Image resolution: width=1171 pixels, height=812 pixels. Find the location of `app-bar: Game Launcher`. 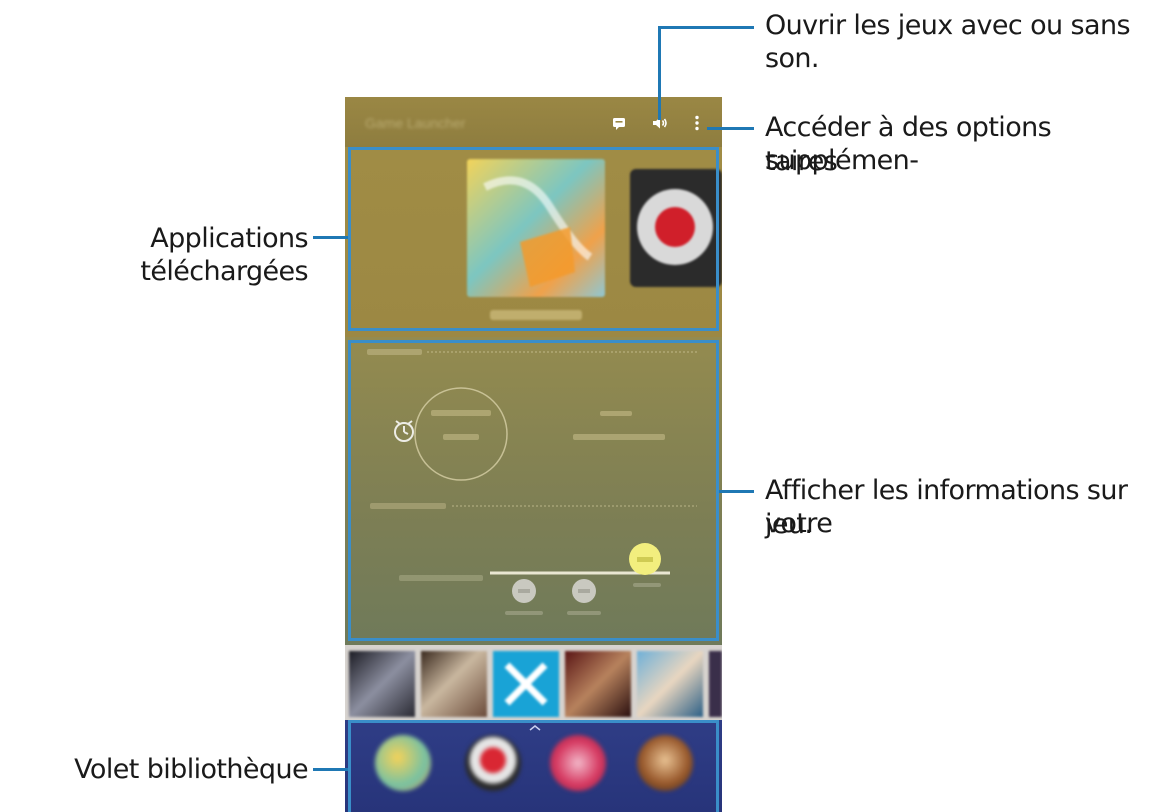

app-bar: Game Launcher is located at coordinates (533, 122).